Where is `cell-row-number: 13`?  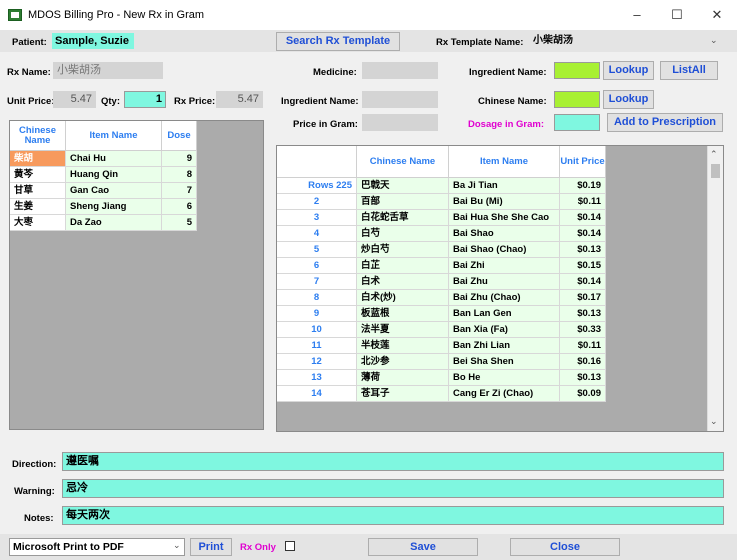 cell-row-number: 13 is located at coordinates (317, 378).